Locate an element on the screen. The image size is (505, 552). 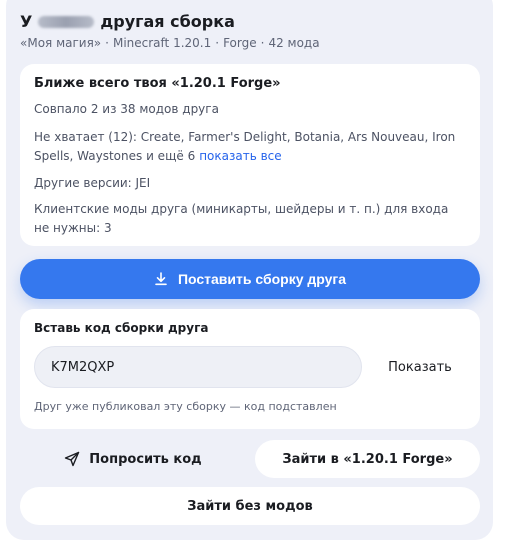
pack-name: «Моя магия» is located at coordinates (61, 43).